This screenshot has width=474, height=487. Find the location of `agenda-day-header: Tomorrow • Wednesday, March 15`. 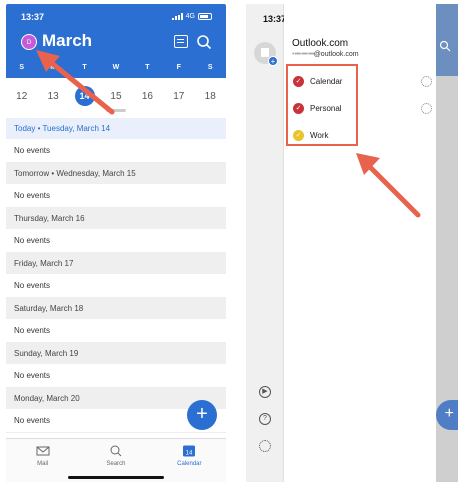

agenda-day-header: Tomorrow • Wednesday, March 15 is located at coordinates (116, 173).